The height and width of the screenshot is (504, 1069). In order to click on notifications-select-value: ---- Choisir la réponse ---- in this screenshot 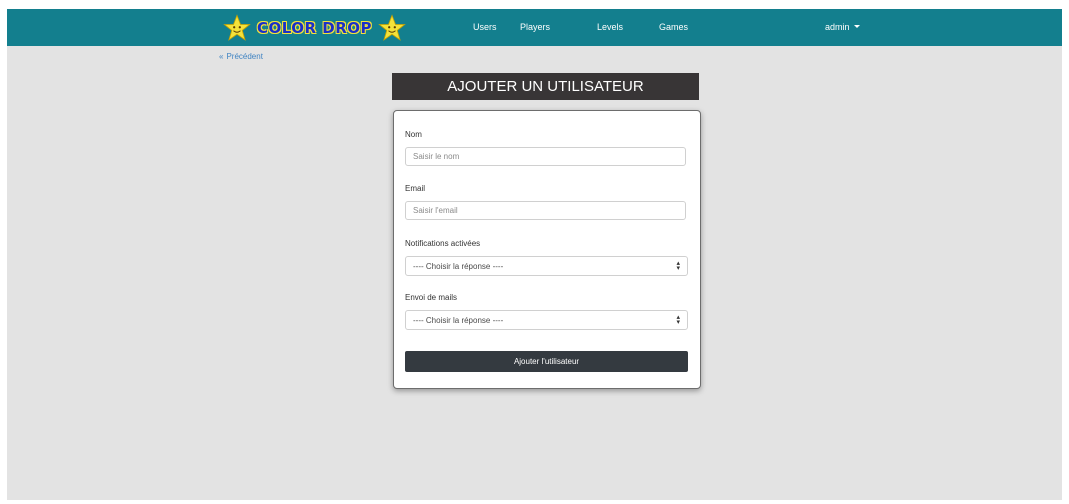, I will do `click(458, 266)`.